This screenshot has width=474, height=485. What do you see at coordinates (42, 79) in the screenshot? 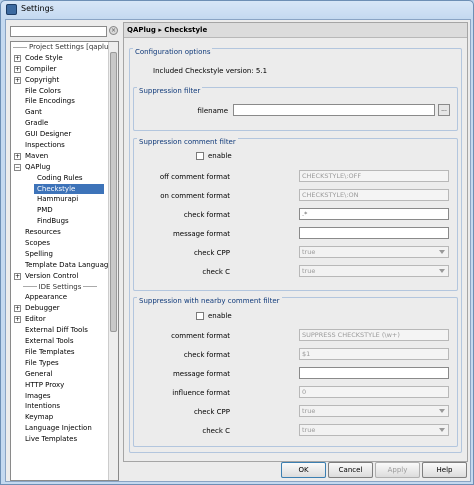
I see `tree-item-label: Copyright` at bounding box center [42, 79].